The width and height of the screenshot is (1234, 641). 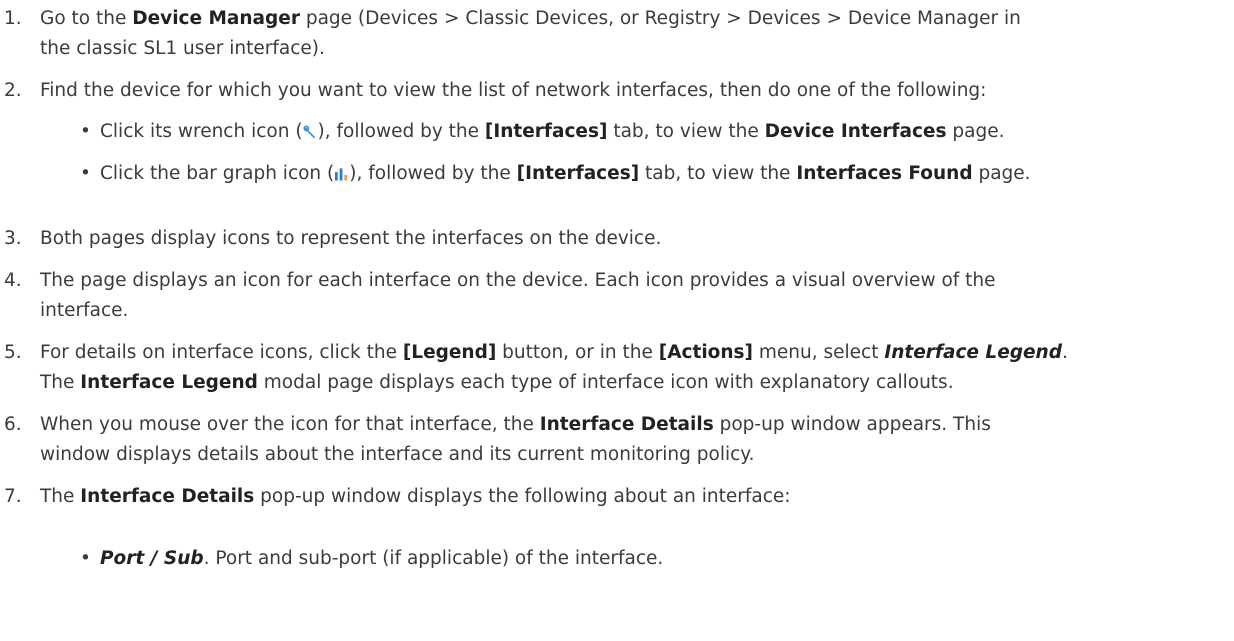 What do you see at coordinates (152, 558) in the screenshot?
I see `field-term: Port / Sub` at bounding box center [152, 558].